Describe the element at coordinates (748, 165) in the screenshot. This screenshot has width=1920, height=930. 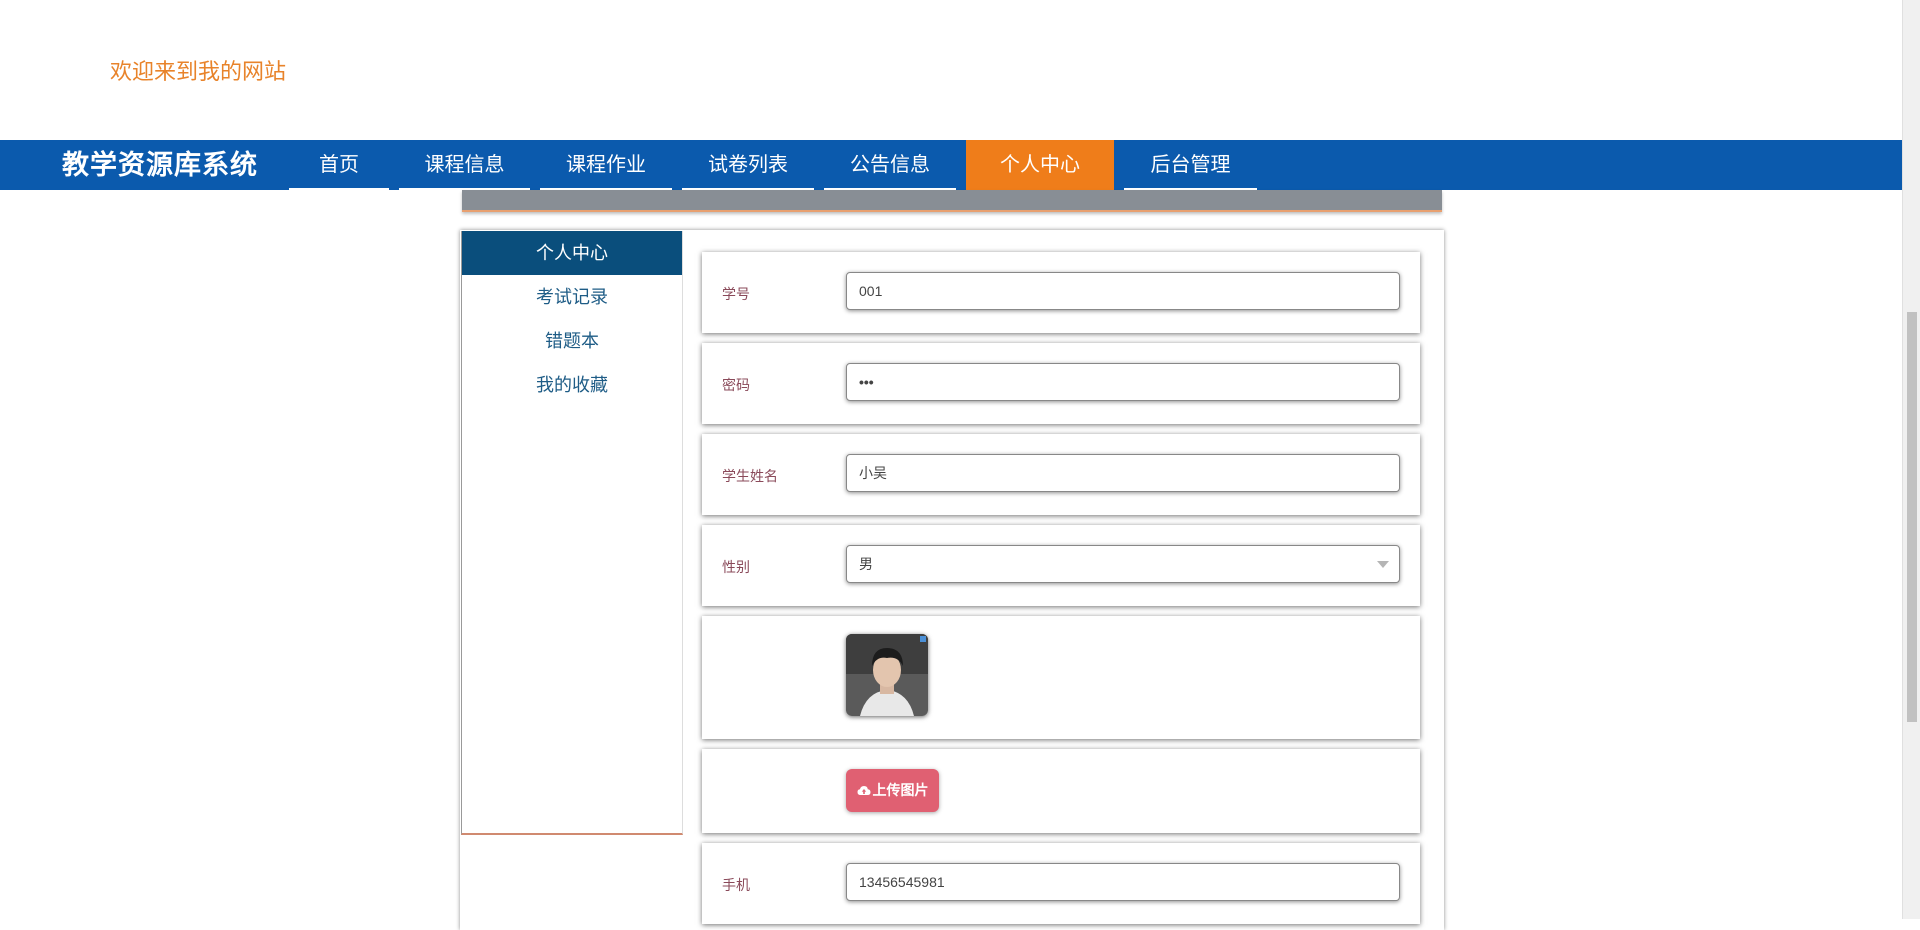
I see `nav-item-exam-list: 试卷列表` at that location.